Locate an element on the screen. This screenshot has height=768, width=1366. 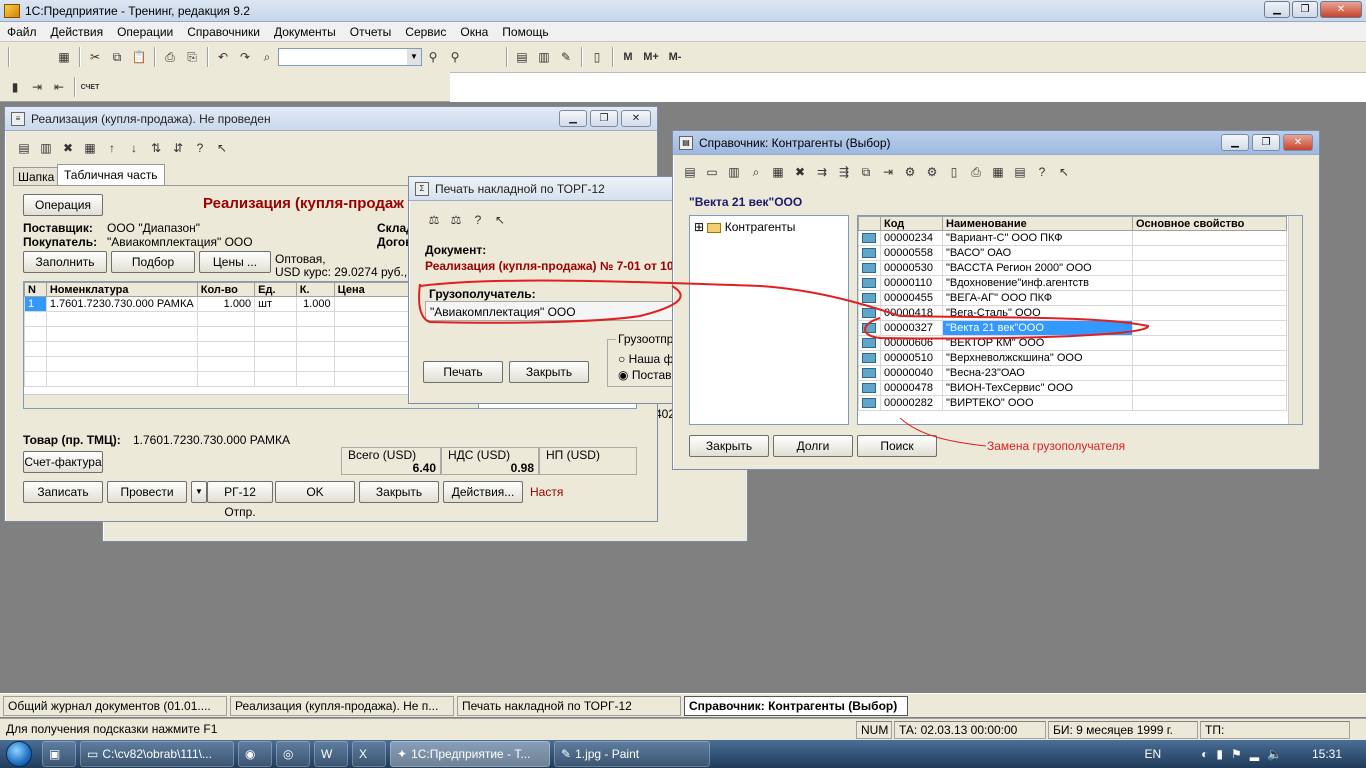
fill-button: Заполнить is located at coordinates (65, 262).